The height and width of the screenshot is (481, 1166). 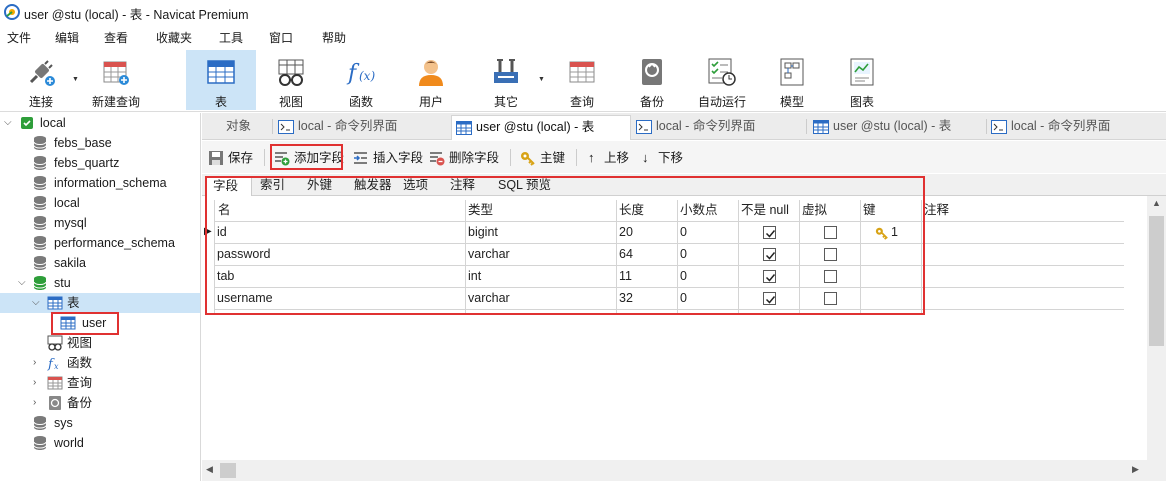 What do you see at coordinates (19, 37) in the screenshot?
I see `menu-file: 文件` at bounding box center [19, 37].